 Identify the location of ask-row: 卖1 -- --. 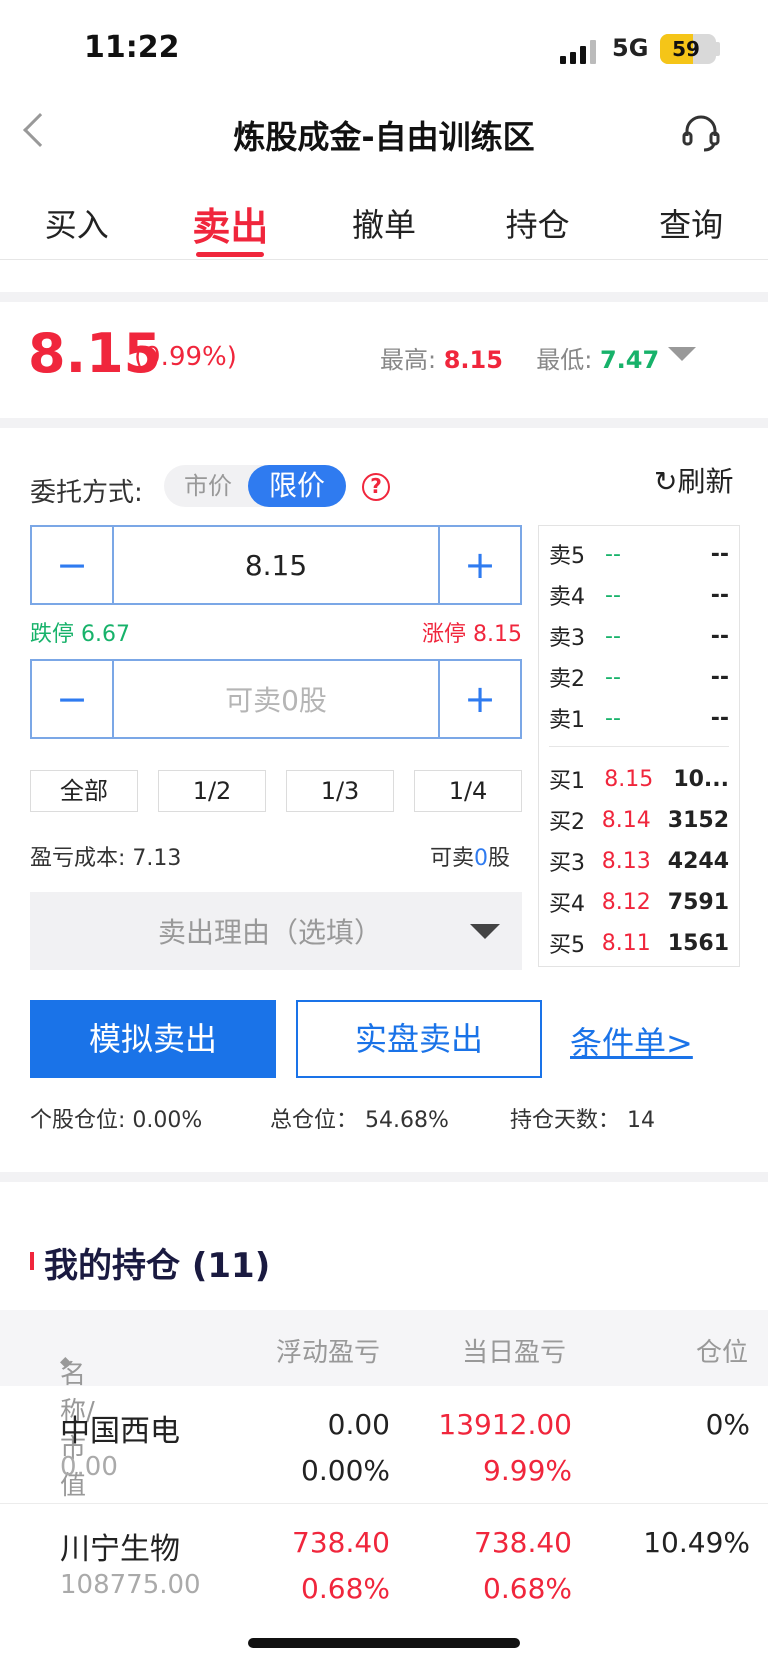
(639, 719).